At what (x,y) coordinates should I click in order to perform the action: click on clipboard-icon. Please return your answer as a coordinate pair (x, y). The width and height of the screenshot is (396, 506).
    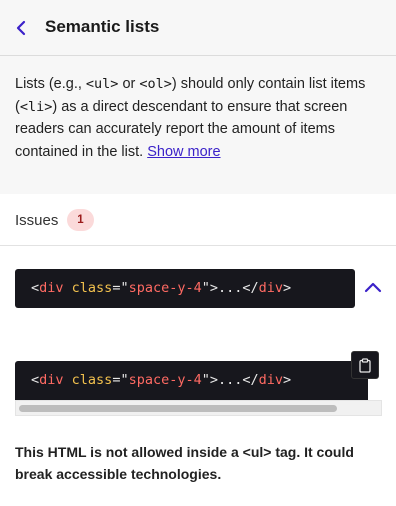
    Looking at the image, I should click on (365, 365).